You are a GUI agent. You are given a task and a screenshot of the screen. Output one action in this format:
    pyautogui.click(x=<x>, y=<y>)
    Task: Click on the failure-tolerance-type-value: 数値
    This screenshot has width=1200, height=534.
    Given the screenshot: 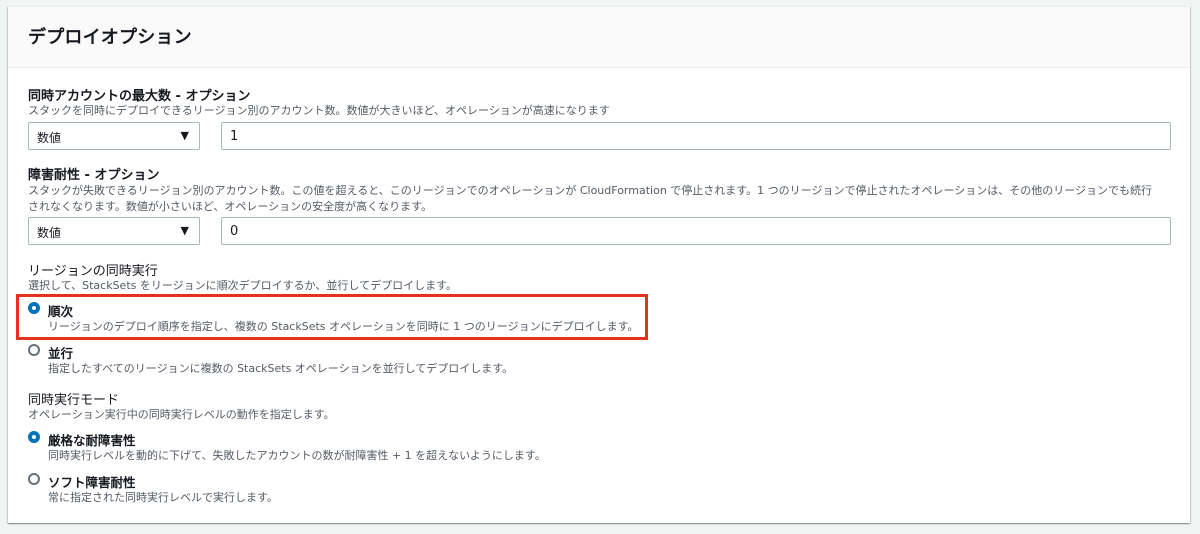 What is the action you would take?
    pyautogui.click(x=49, y=233)
    